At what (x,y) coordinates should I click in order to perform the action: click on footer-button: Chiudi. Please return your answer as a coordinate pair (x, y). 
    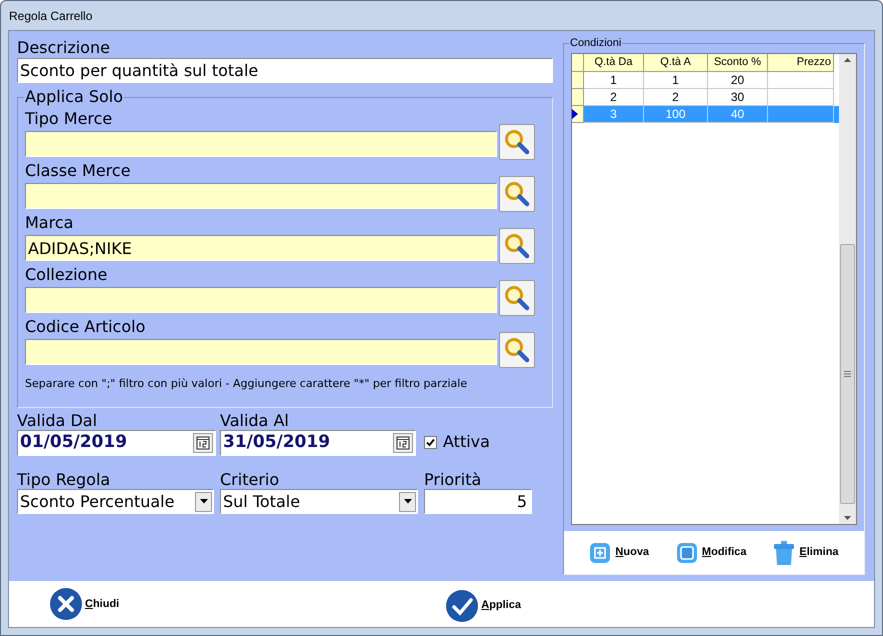
    Looking at the image, I should click on (85, 604).